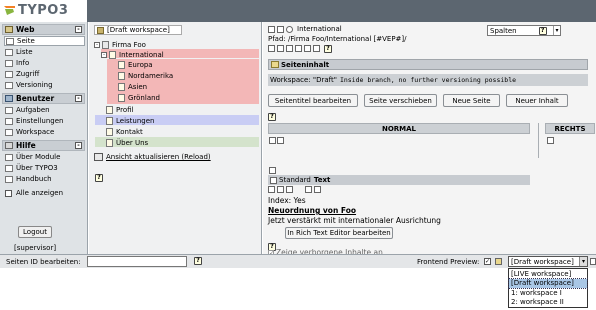 Image resolution: width=596 pixels, height=310 pixels. Describe the element at coordinates (44, 74) in the screenshot. I see `module-item-zugriff: Zugriff` at that location.